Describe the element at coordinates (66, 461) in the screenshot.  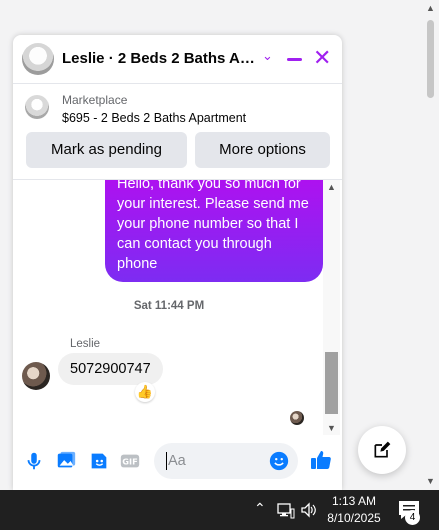
I see `photo-icon` at that location.